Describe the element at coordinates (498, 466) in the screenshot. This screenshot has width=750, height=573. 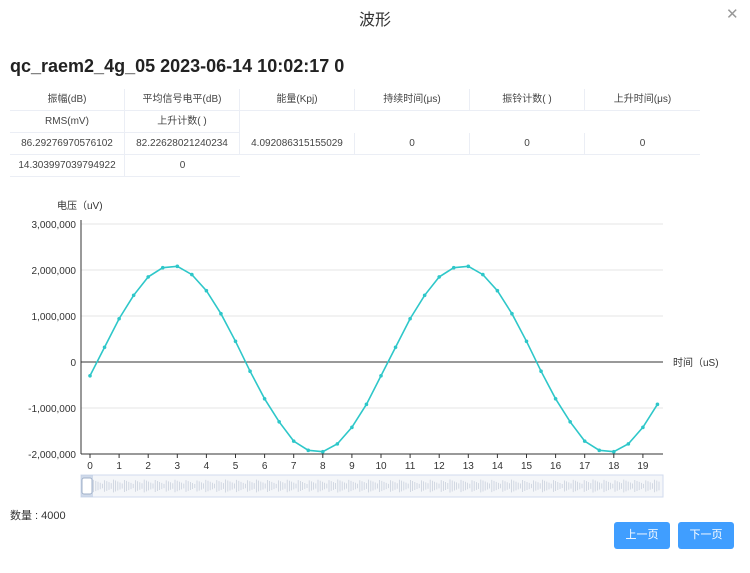
I see `x-tick-label: 14` at that location.